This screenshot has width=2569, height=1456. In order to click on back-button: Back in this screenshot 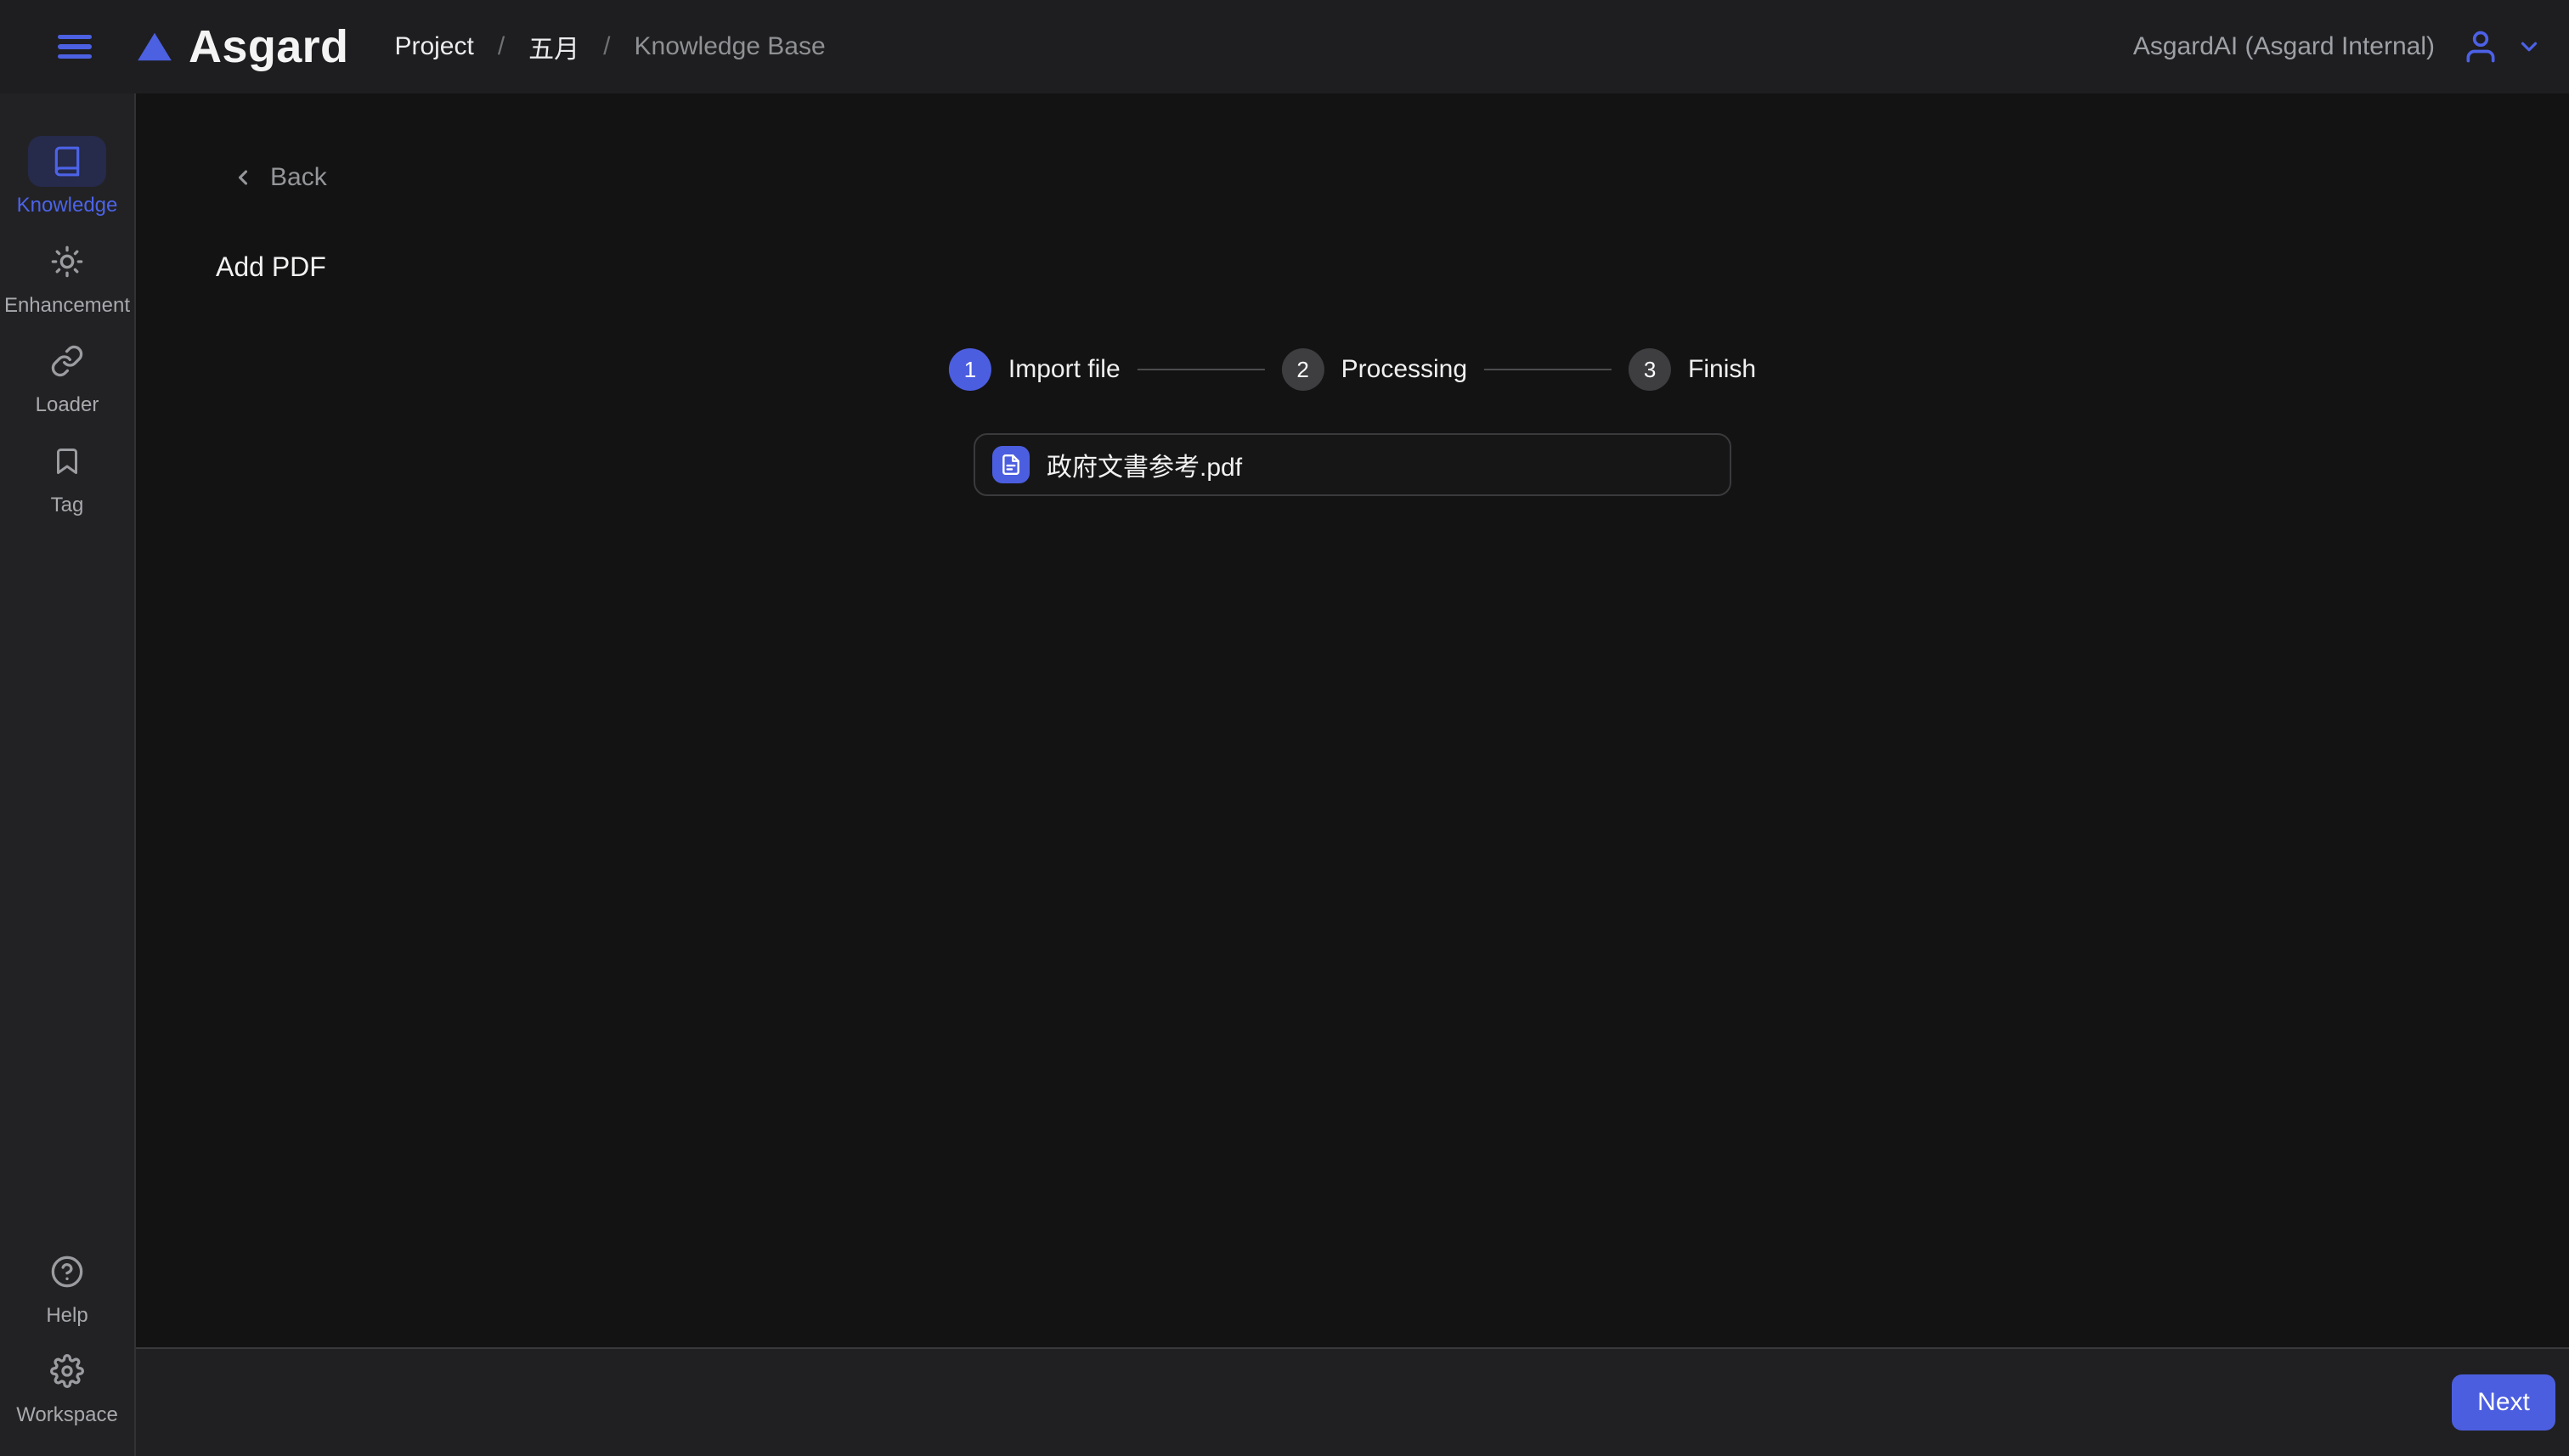, I will do `click(279, 178)`.